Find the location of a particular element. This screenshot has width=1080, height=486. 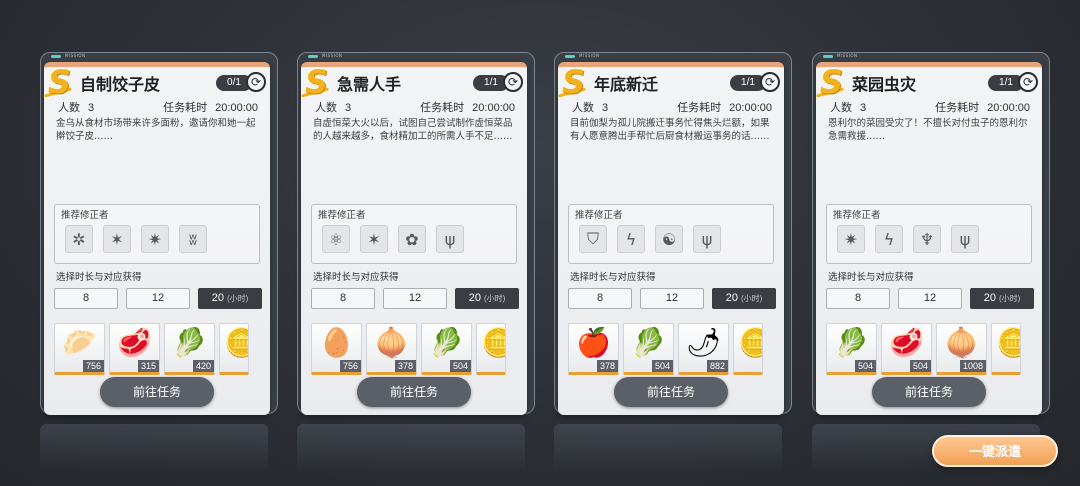

reward-item: 🌶 882 is located at coordinates (703, 349).